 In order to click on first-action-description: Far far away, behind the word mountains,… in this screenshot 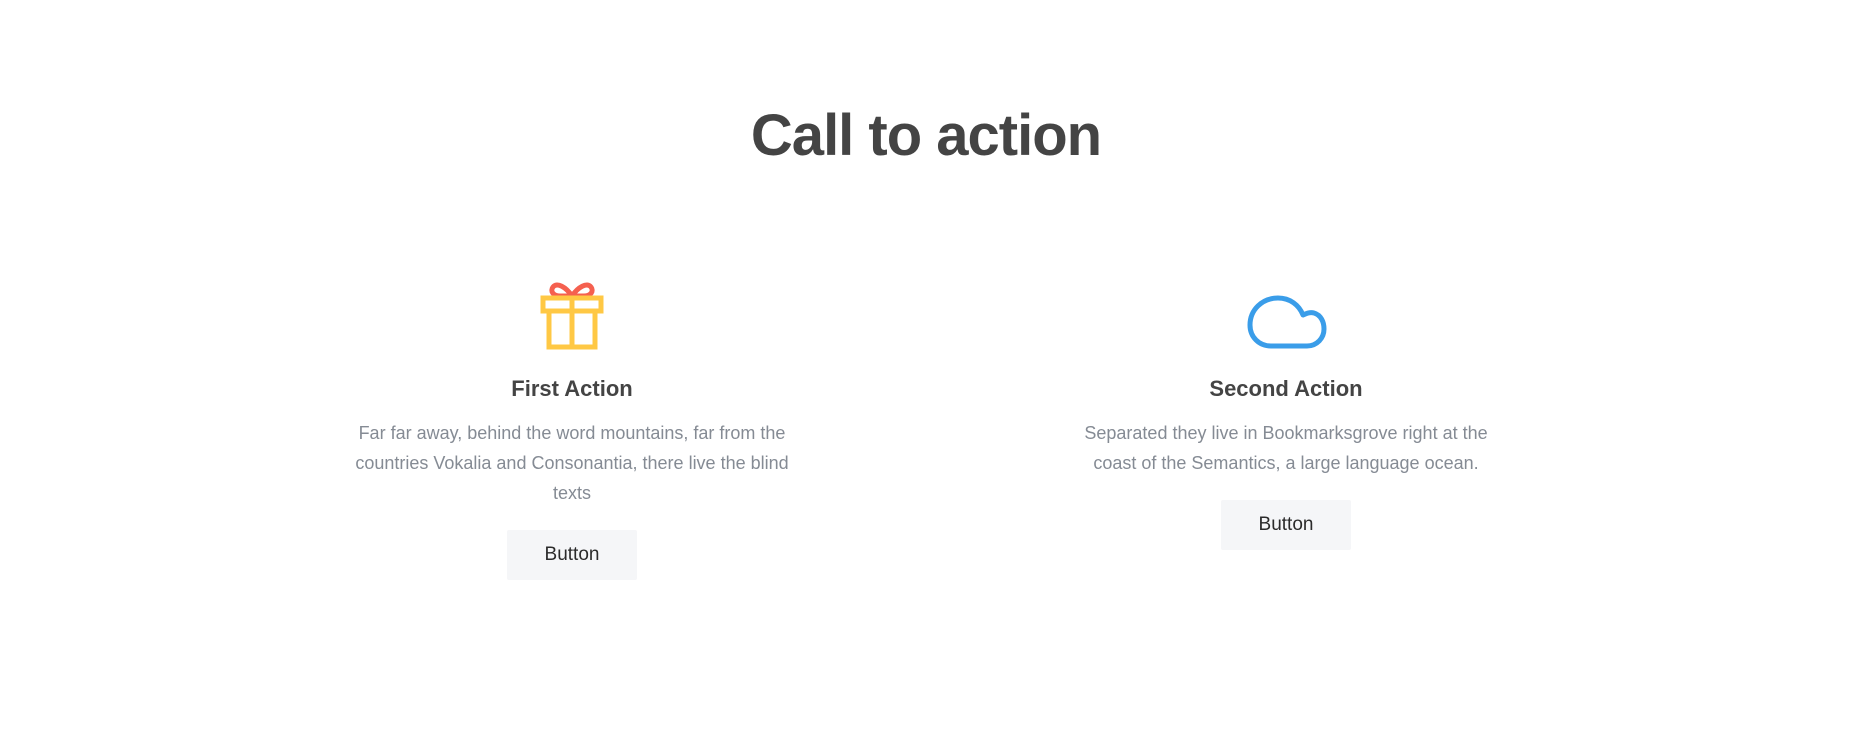, I will do `click(572, 463)`.